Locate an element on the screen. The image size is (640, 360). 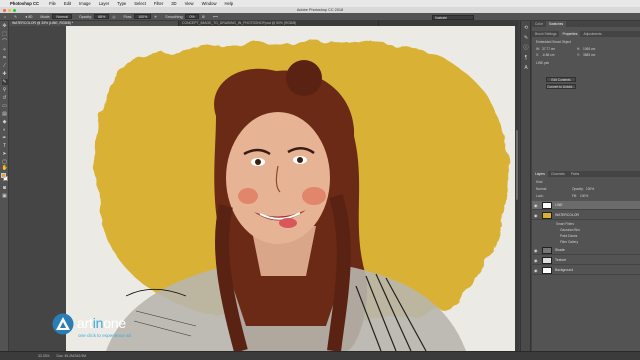
tab-color: Color is located at coordinates (539, 24).